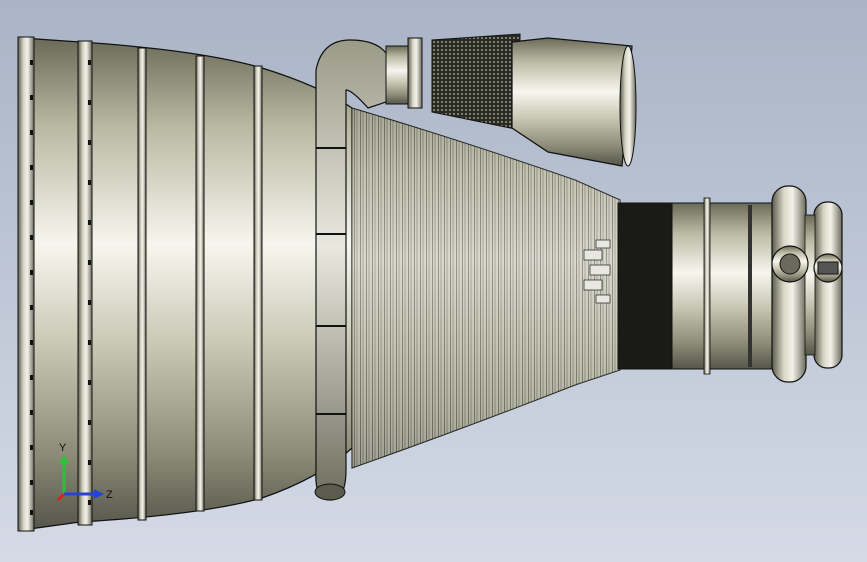  I want to click on y-axis-arrow, so click(64, 459).